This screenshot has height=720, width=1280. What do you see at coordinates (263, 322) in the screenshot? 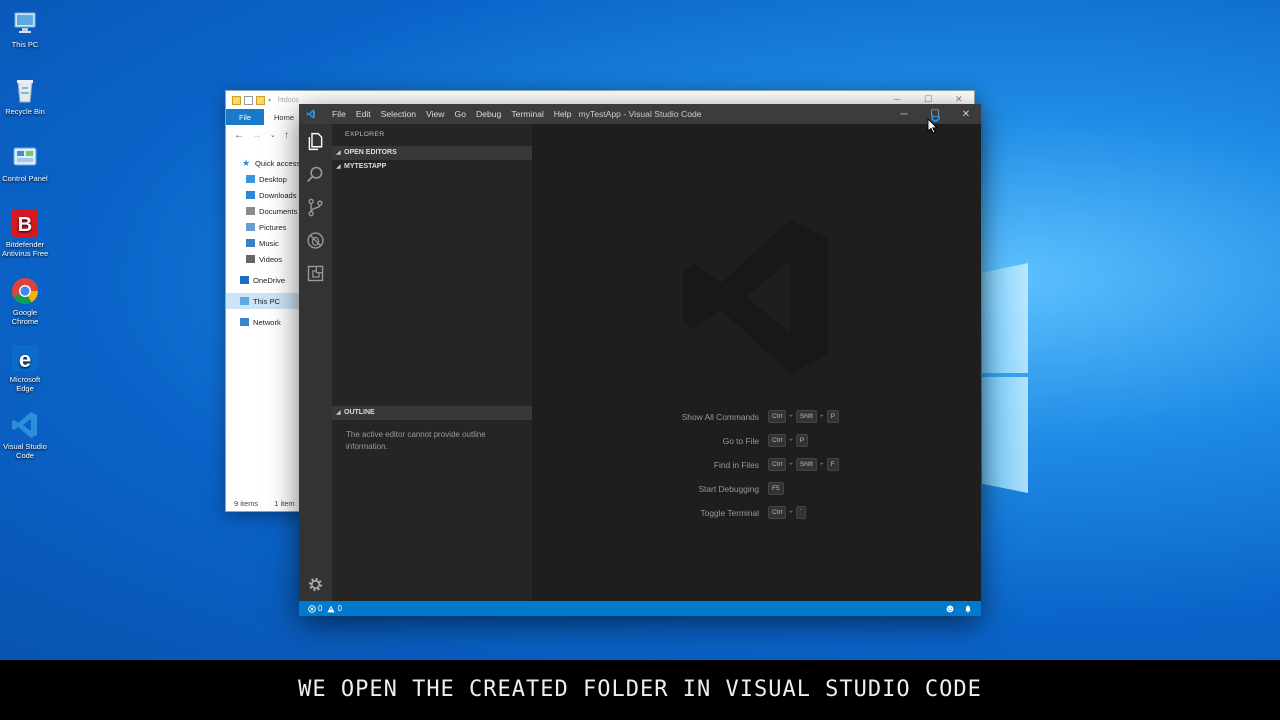
I see `nav-item-network: Network` at bounding box center [263, 322].